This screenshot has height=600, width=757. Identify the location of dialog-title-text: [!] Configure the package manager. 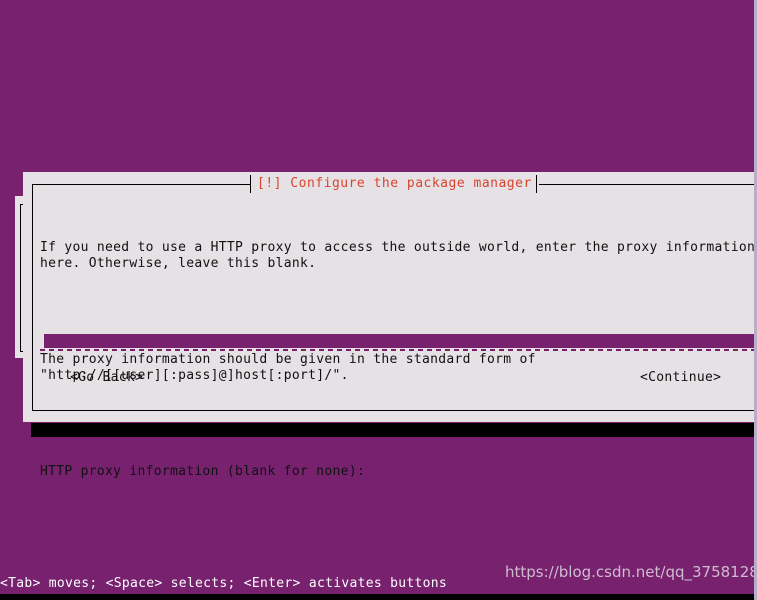
(394, 183).